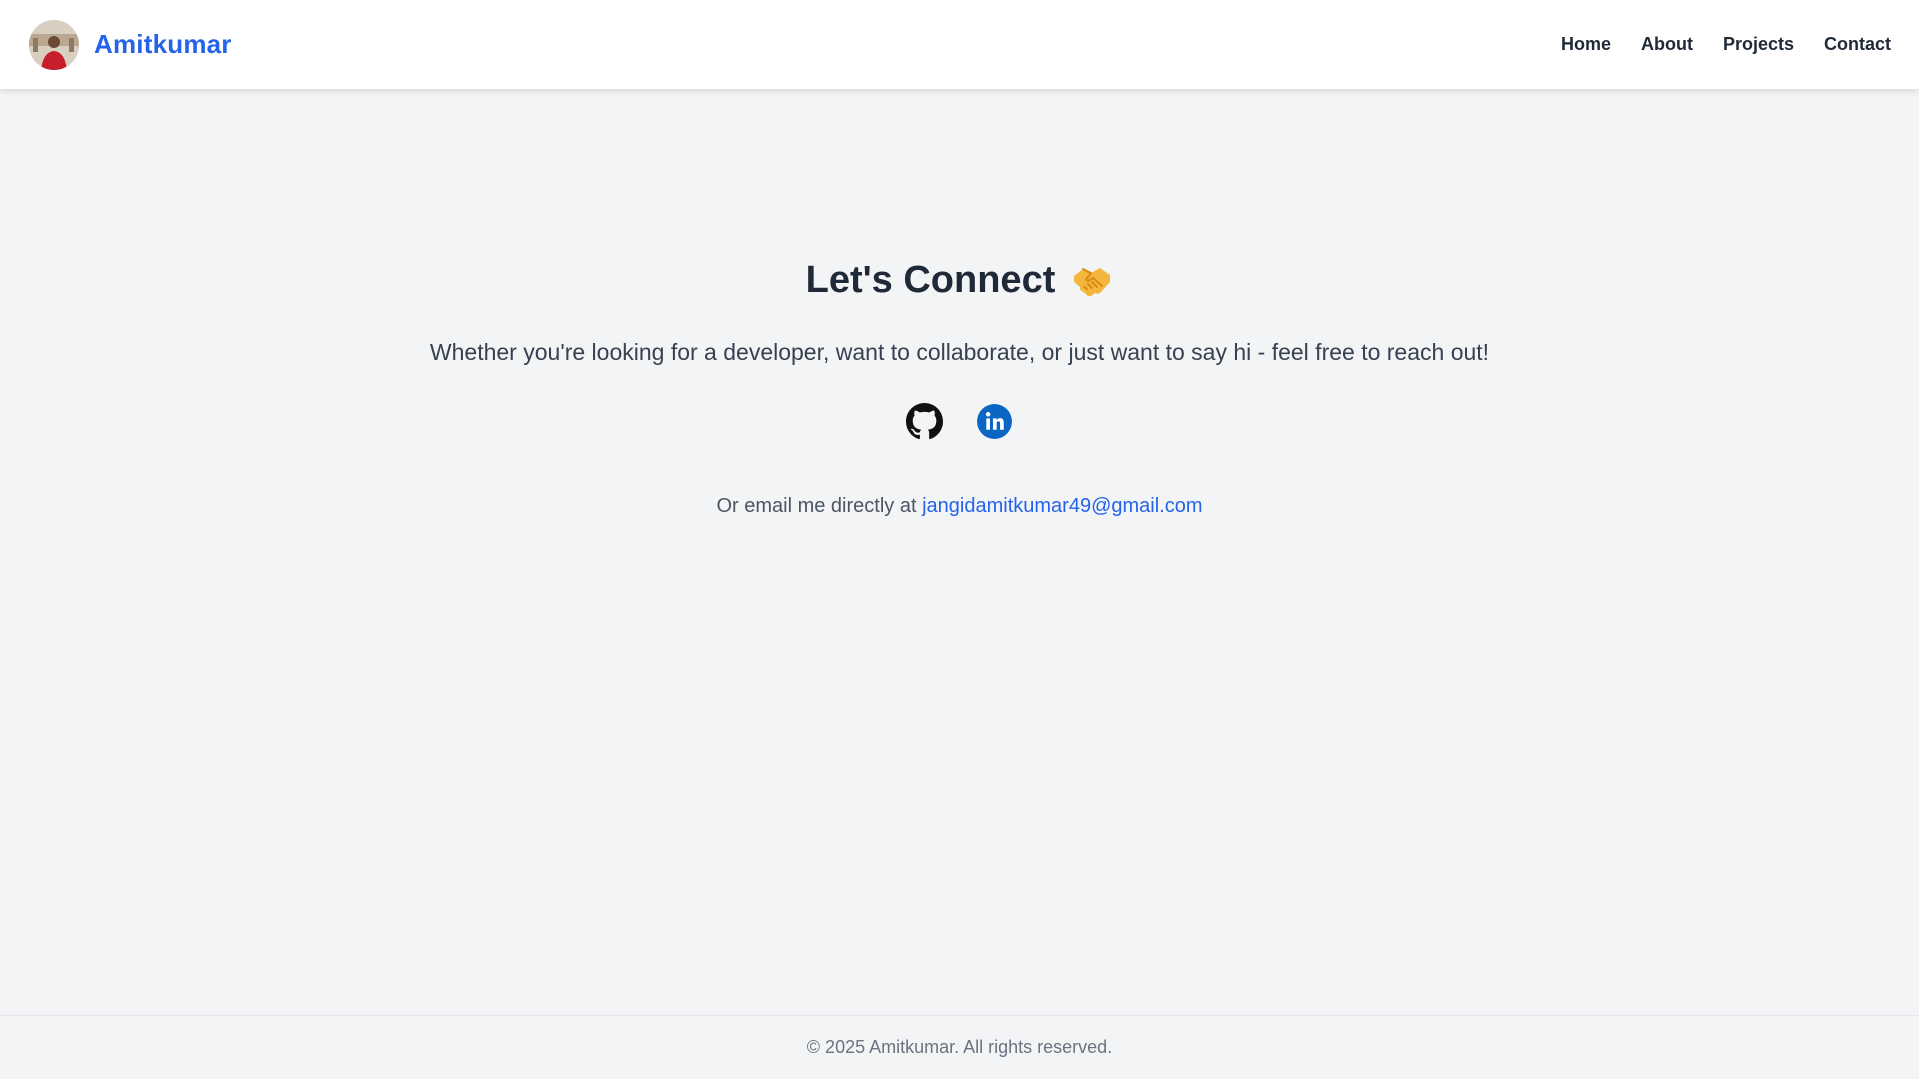 Image resolution: width=1919 pixels, height=1079 pixels. What do you see at coordinates (930, 280) in the screenshot?
I see `page-title: Let's Connect` at bounding box center [930, 280].